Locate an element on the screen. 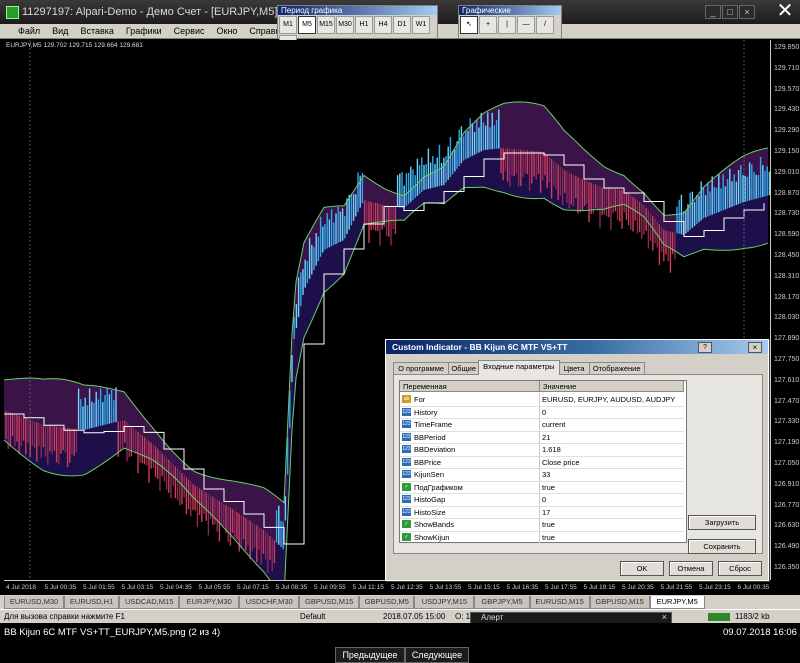 Image resolution: width=800 pixels, height=663 pixels. timeframe-button-m5: M5 is located at coordinates (307, 25).